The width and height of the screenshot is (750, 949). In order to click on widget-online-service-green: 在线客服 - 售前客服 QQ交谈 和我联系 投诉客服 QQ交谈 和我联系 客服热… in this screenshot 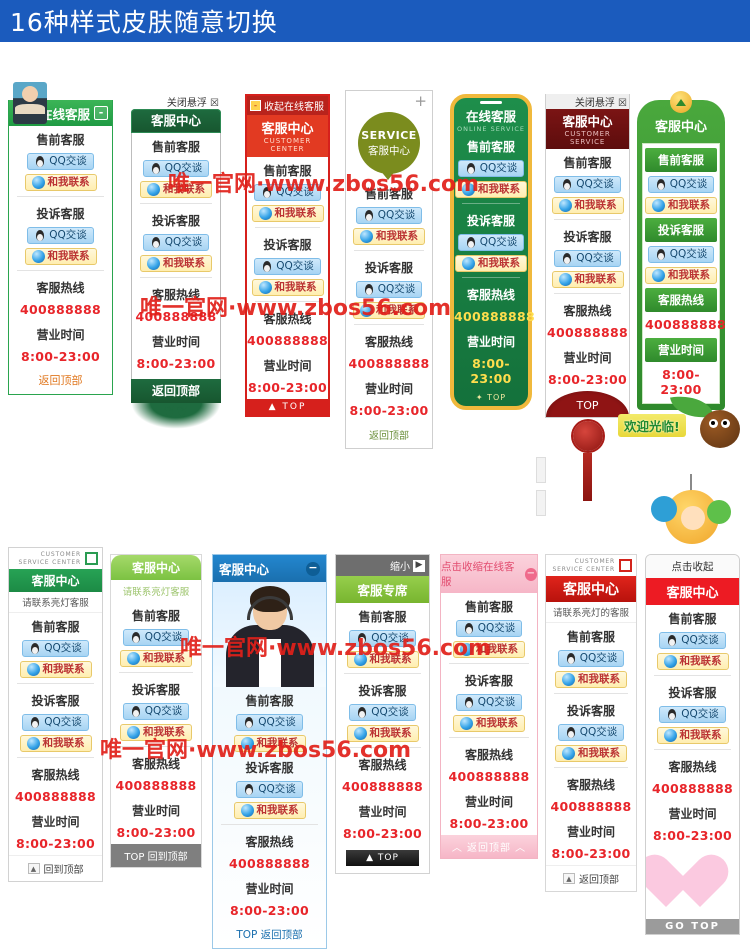, I will do `click(60, 238)`.